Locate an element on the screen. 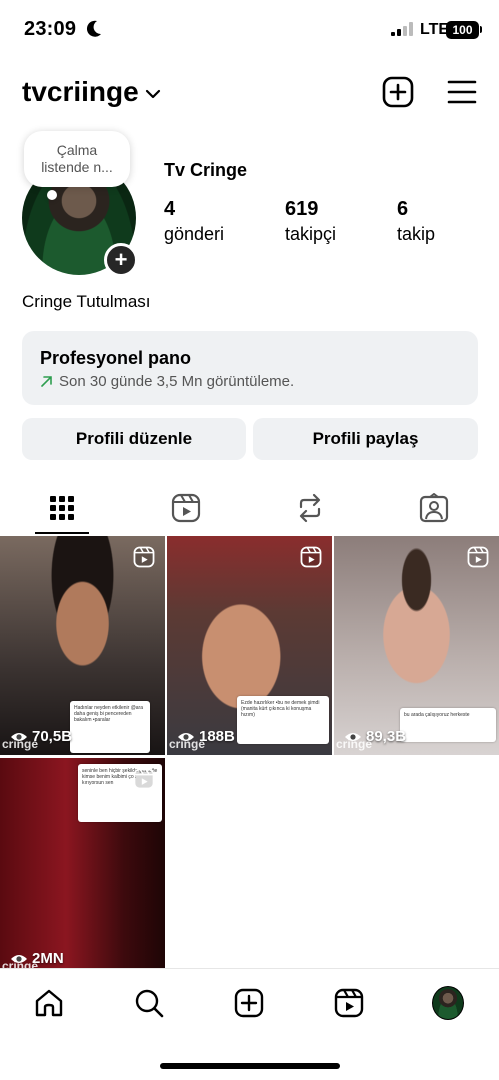 The width and height of the screenshot is (499, 1080). edit-profile-button: Profili düzenle is located at coordinates (134, 439).